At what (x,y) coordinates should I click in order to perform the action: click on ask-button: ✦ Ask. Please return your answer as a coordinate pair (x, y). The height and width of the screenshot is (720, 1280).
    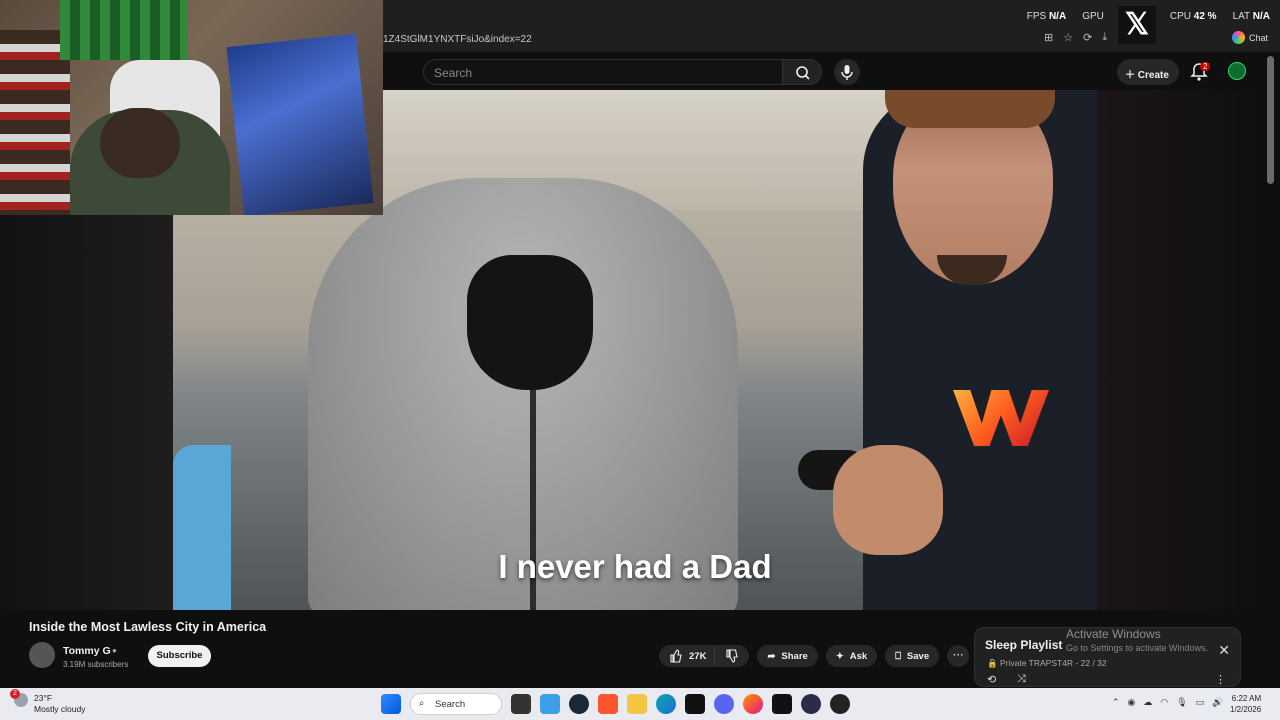
    Looking at the image, I should click on (851, 656).